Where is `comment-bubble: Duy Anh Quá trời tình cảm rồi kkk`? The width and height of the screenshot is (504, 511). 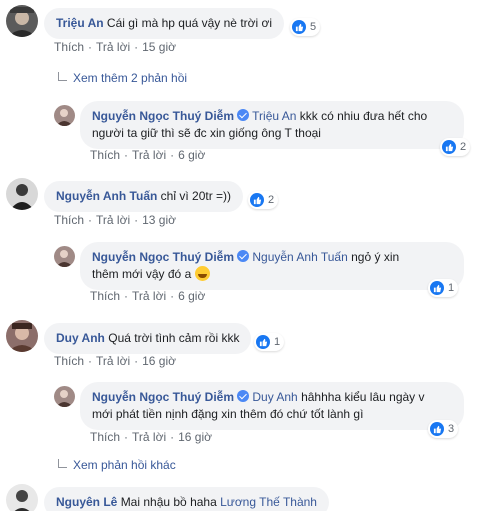 comment-bubble: Duy Anh Quá trời tình cảm rồi kkk is located at coordinates (148, 338).